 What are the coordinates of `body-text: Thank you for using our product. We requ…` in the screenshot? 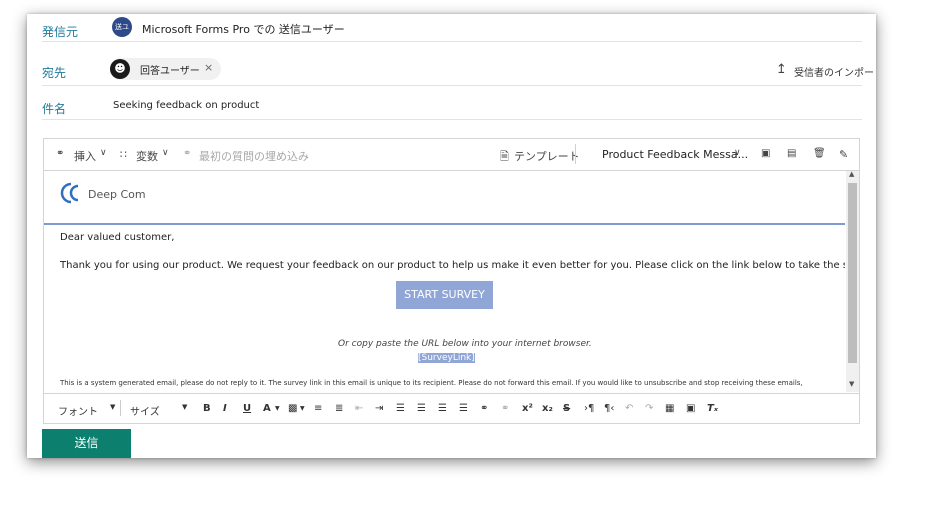 It's located at (452, 265).